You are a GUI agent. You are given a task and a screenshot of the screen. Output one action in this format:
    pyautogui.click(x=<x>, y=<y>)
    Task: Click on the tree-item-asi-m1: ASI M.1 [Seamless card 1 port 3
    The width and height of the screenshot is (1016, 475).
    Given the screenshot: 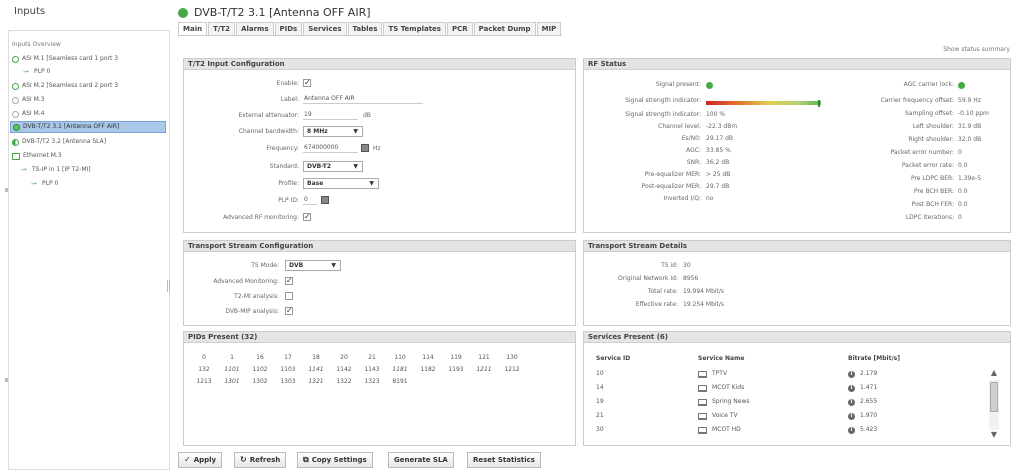 What is the action you would take?
    pyautogui.click(x=65, y=59)
    